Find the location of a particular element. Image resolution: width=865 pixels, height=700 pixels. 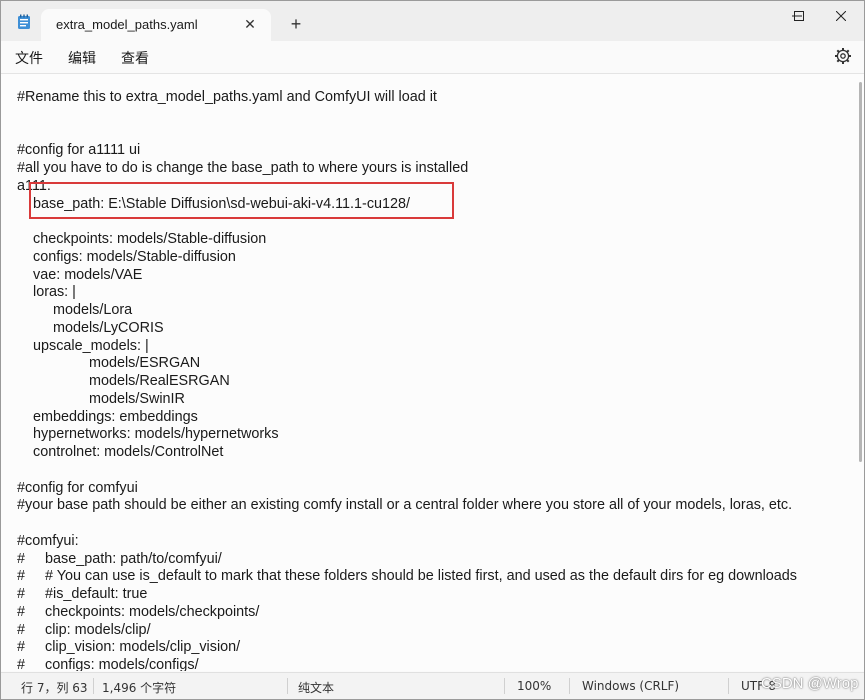

editor-line: #comfyui: is located at coordinates (48, 540).